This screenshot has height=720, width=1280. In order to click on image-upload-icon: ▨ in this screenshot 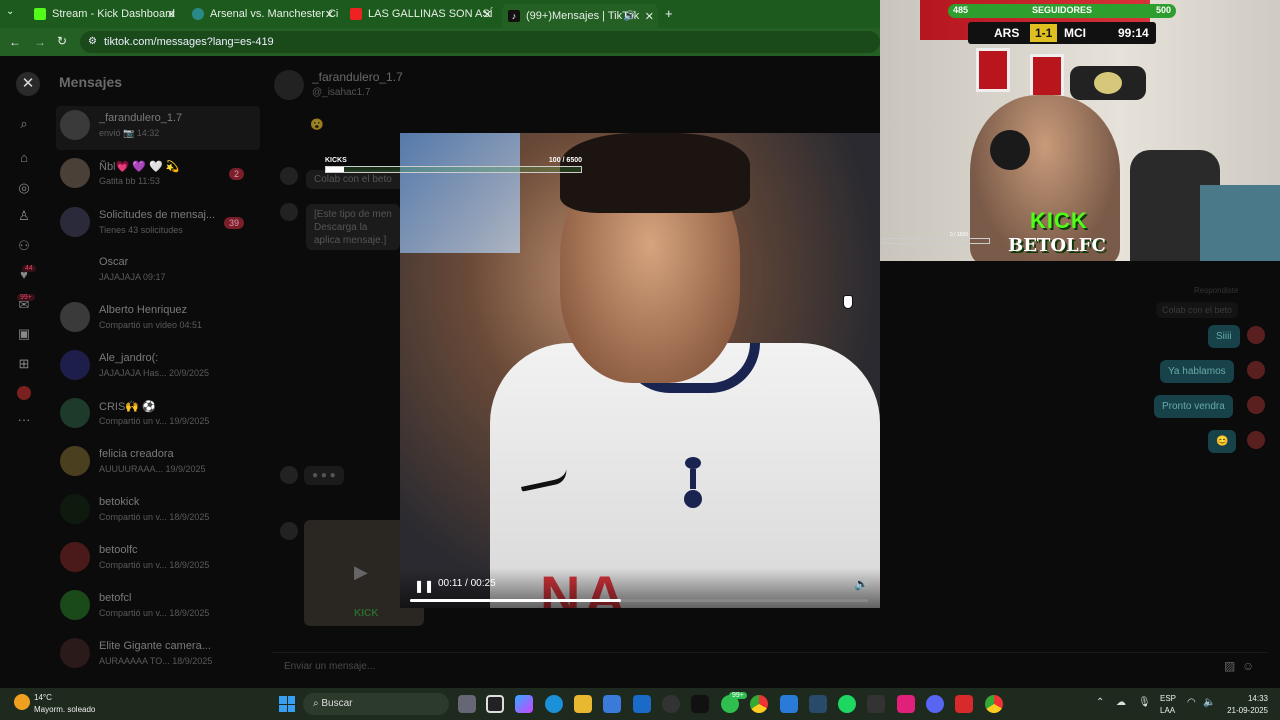, I will do `click(1229, 666)`.